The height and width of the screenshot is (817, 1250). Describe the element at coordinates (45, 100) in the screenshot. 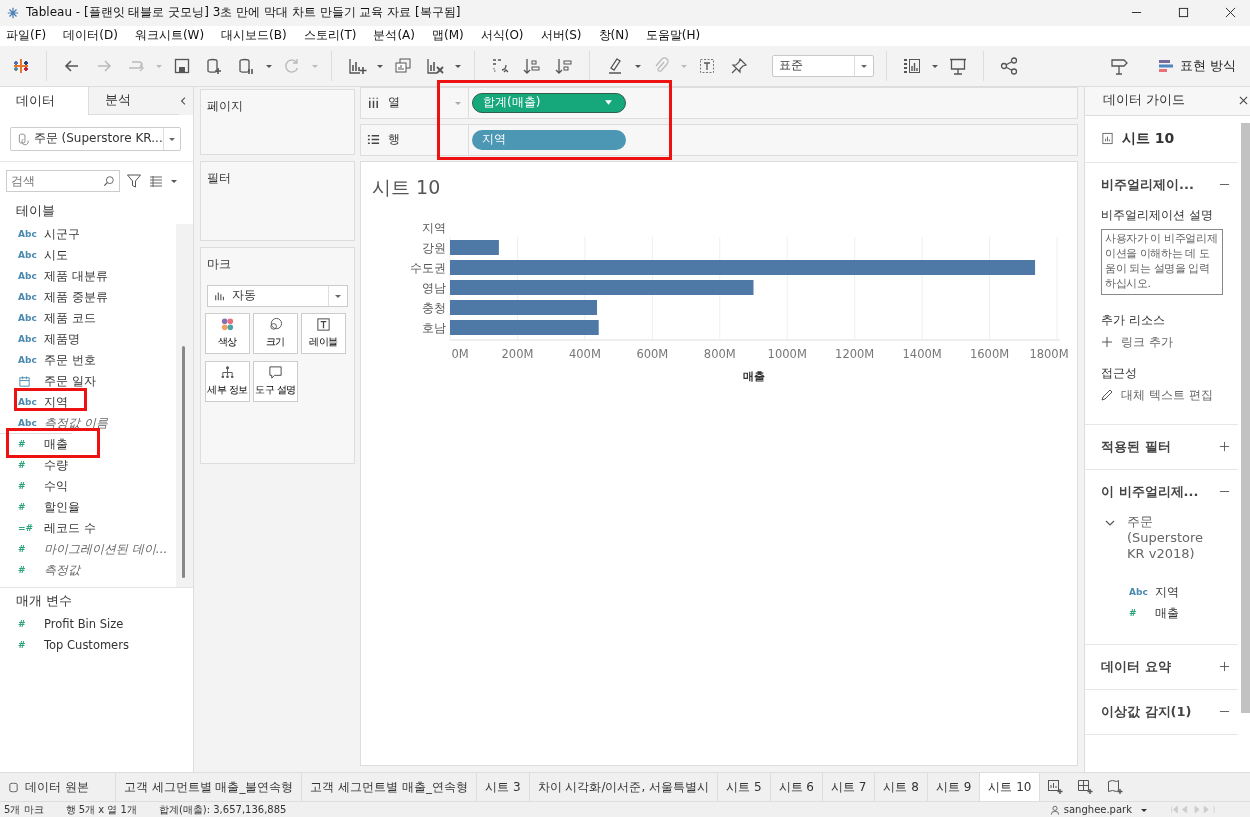

I see `pane-tab: 데이터` at that location.